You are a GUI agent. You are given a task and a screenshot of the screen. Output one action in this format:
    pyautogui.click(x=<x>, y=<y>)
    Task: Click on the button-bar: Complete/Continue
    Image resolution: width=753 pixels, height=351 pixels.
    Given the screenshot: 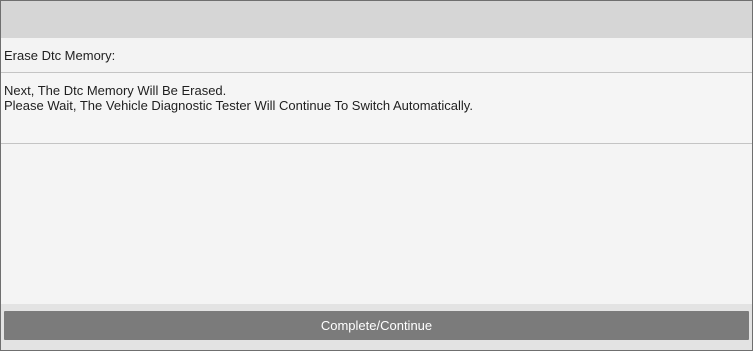 What is the action you would take?
    pyautogui.click(x=376, y=327)
    